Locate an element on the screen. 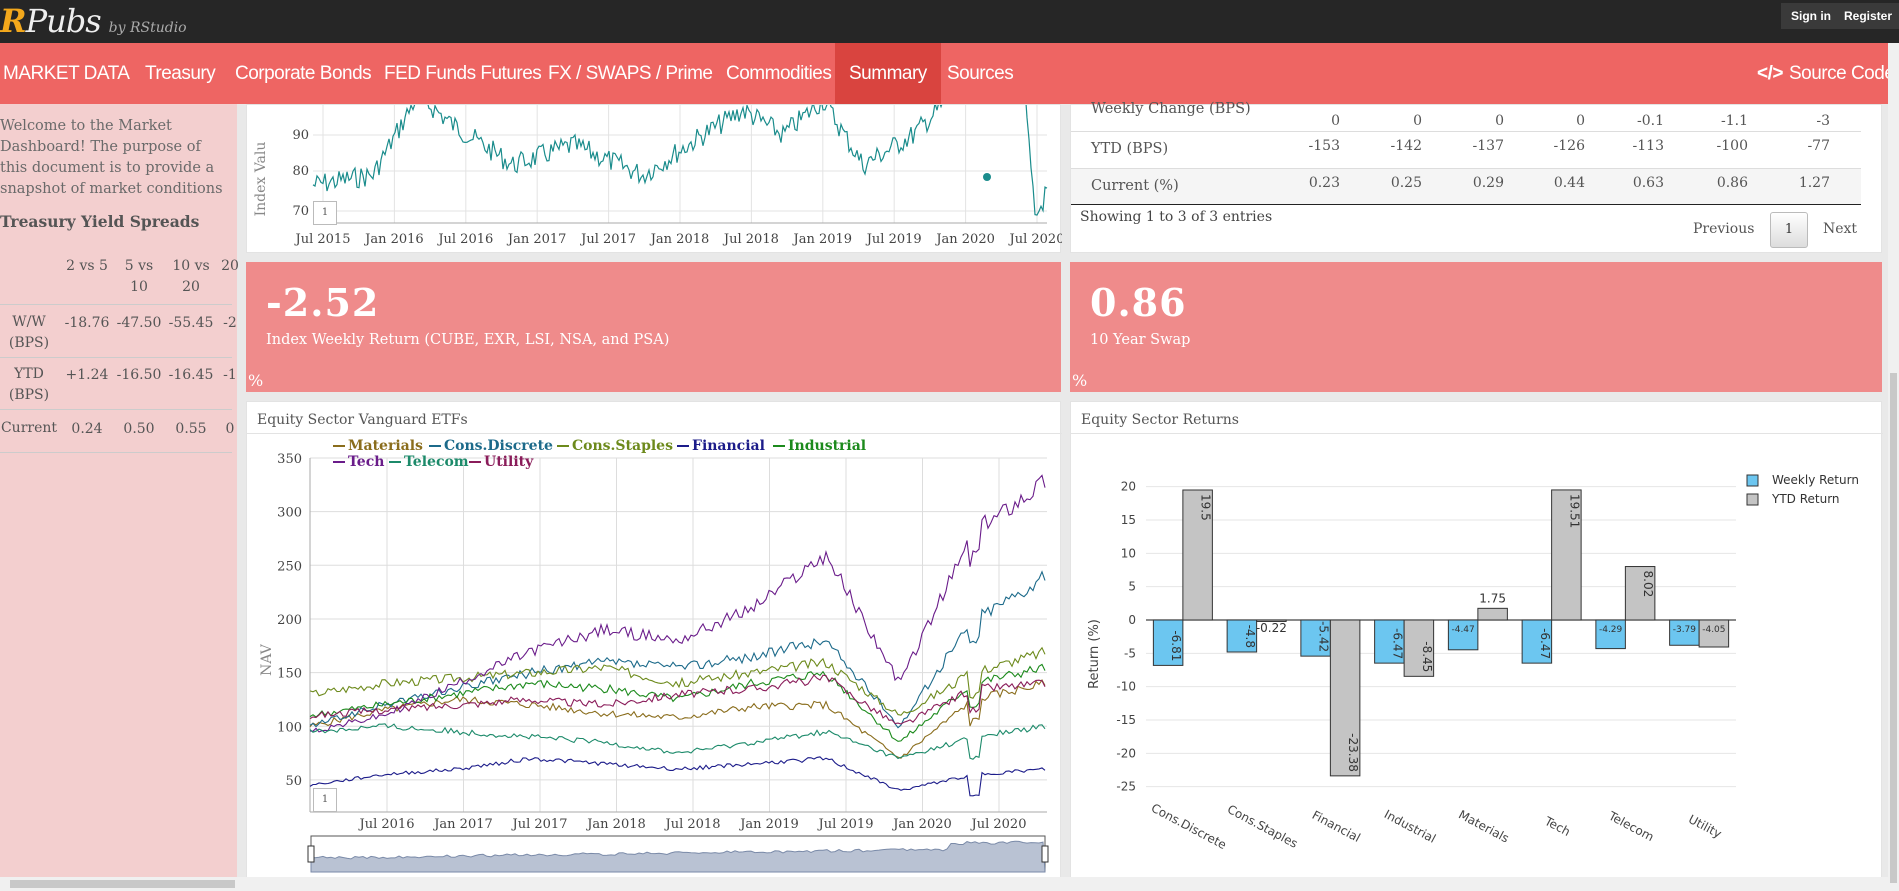 The width and height of the screenshot is (1899, 891). etf-x-tick: Jan 2020 is located at coordinates (921, 824).